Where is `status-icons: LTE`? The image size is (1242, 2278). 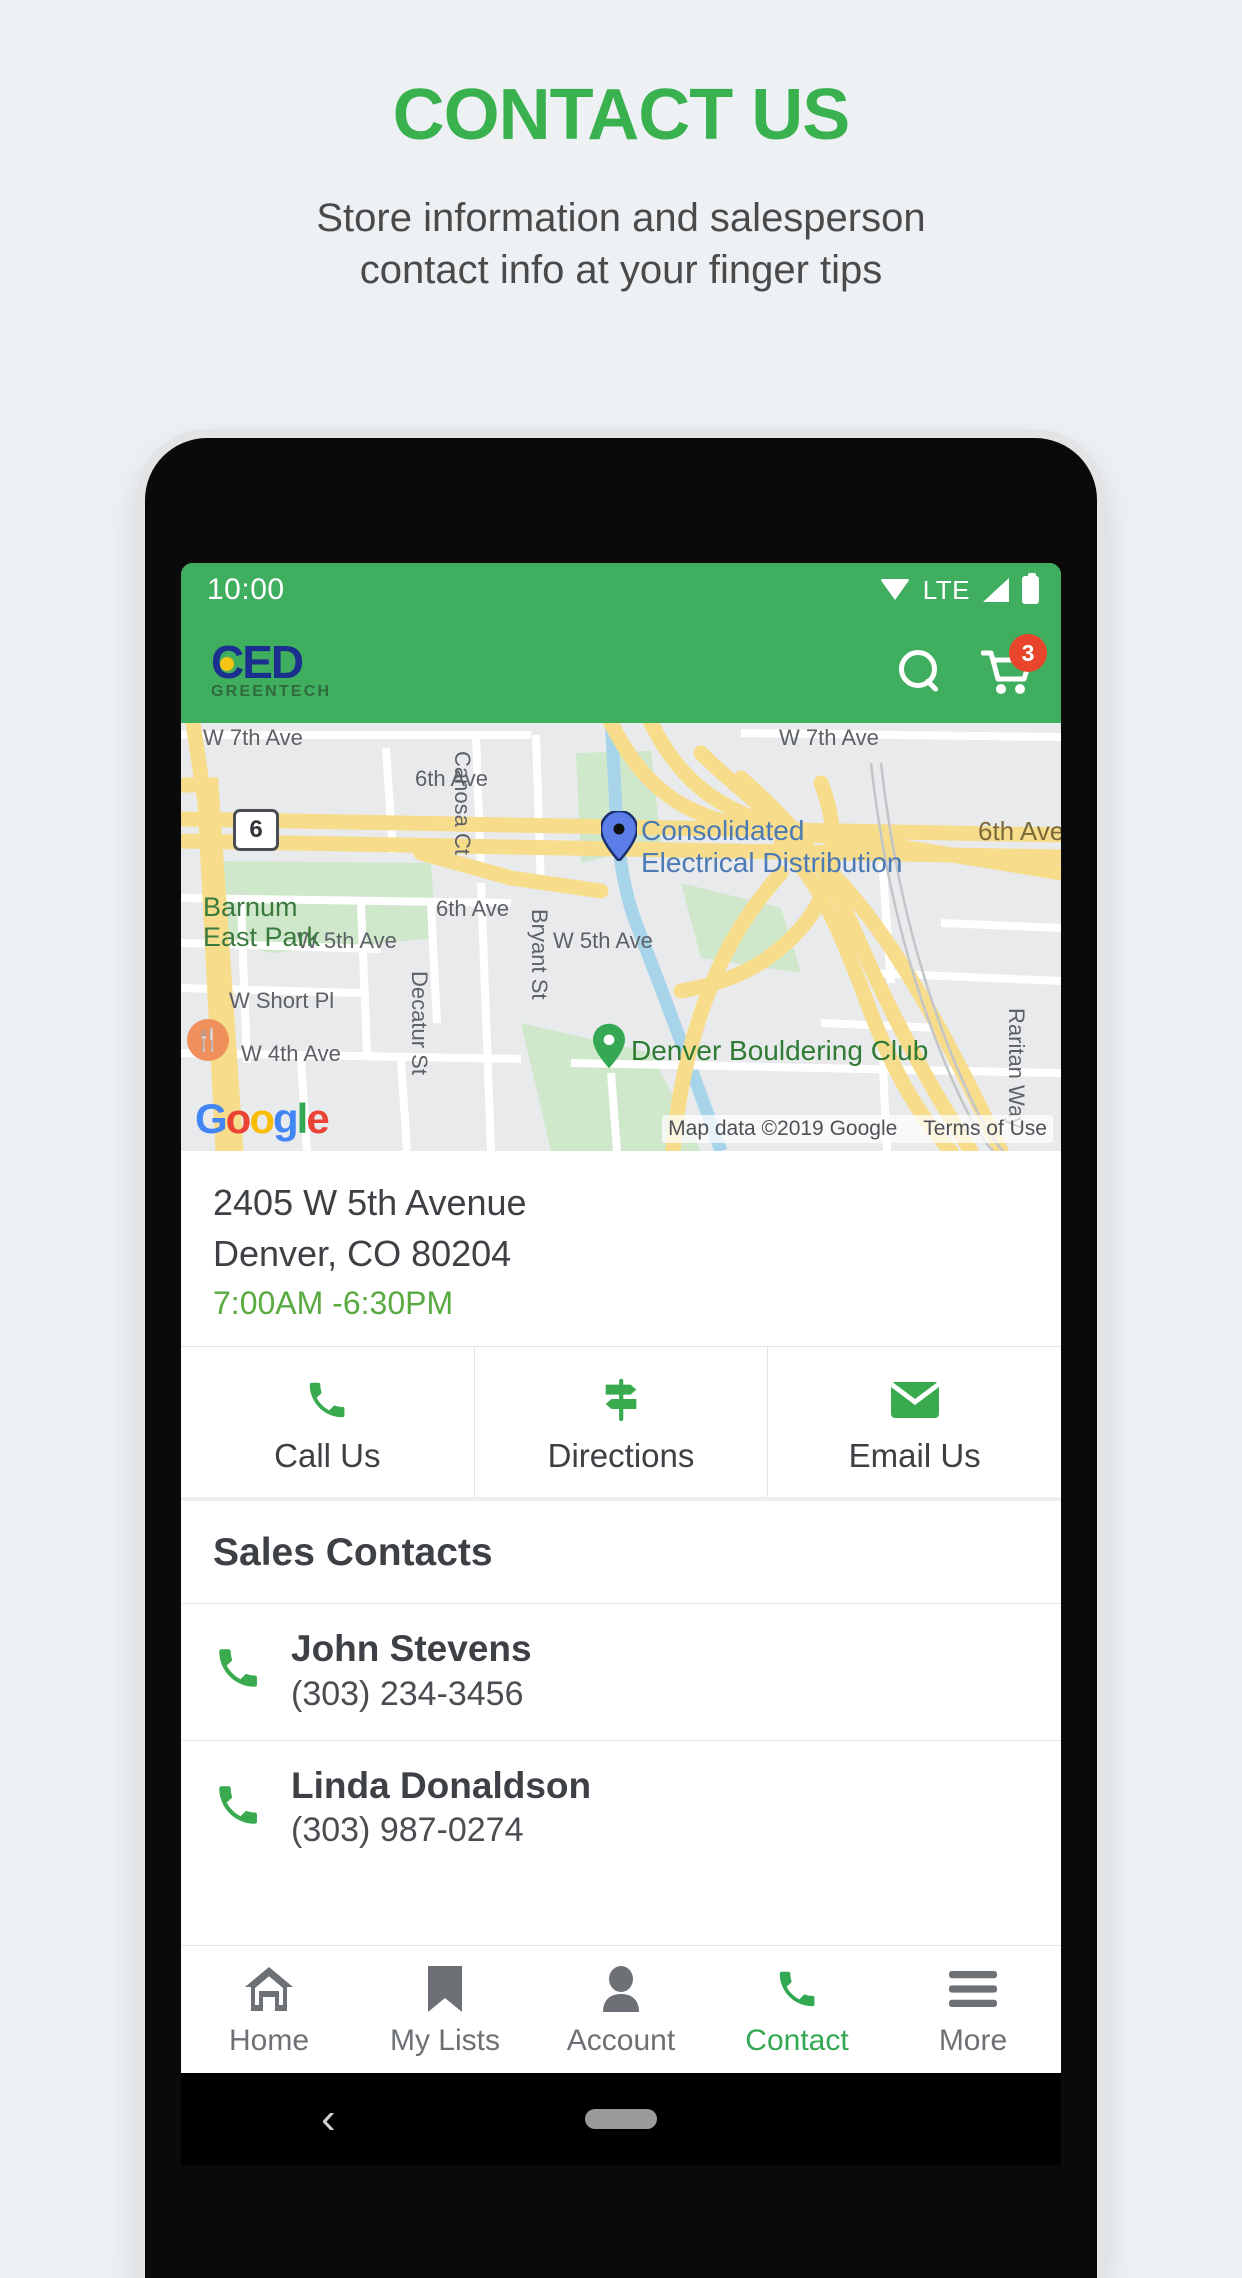 status-icons: LTE is located at coordinates (959, 589).